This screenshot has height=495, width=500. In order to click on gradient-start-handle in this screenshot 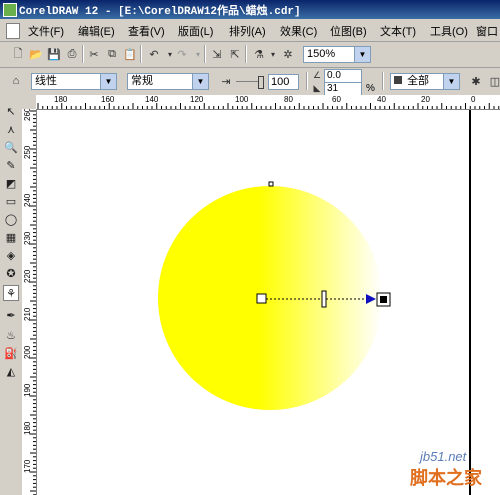, I will do `click(261, 298)`.